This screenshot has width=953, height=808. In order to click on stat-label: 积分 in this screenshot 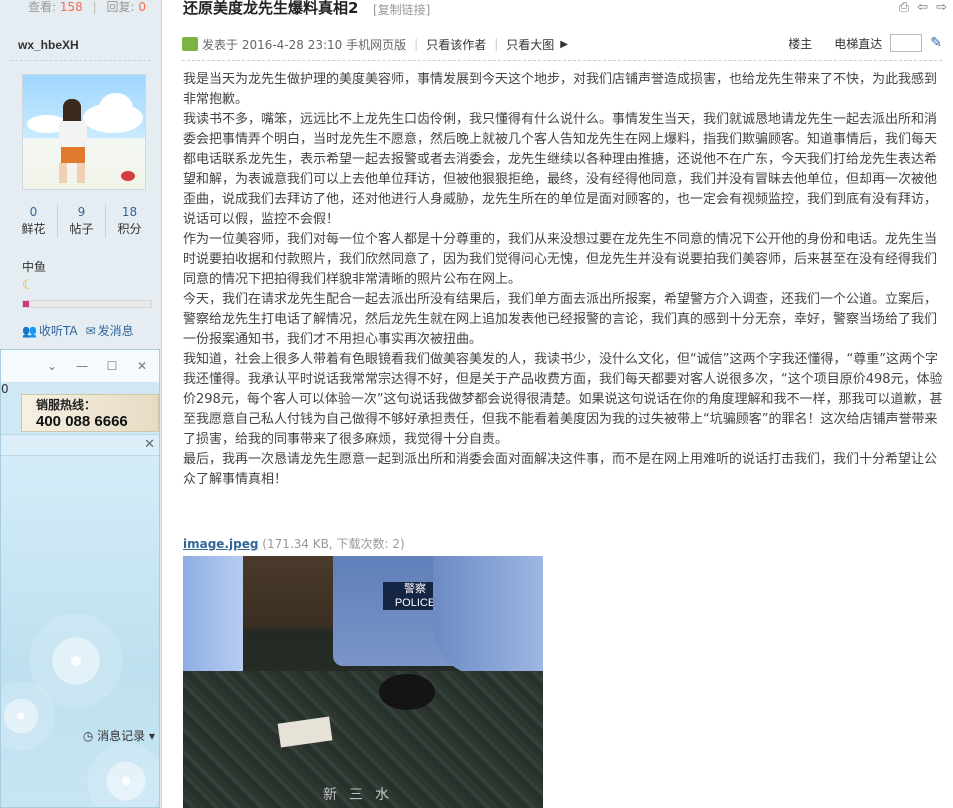, I will do `click(129, 229)`.